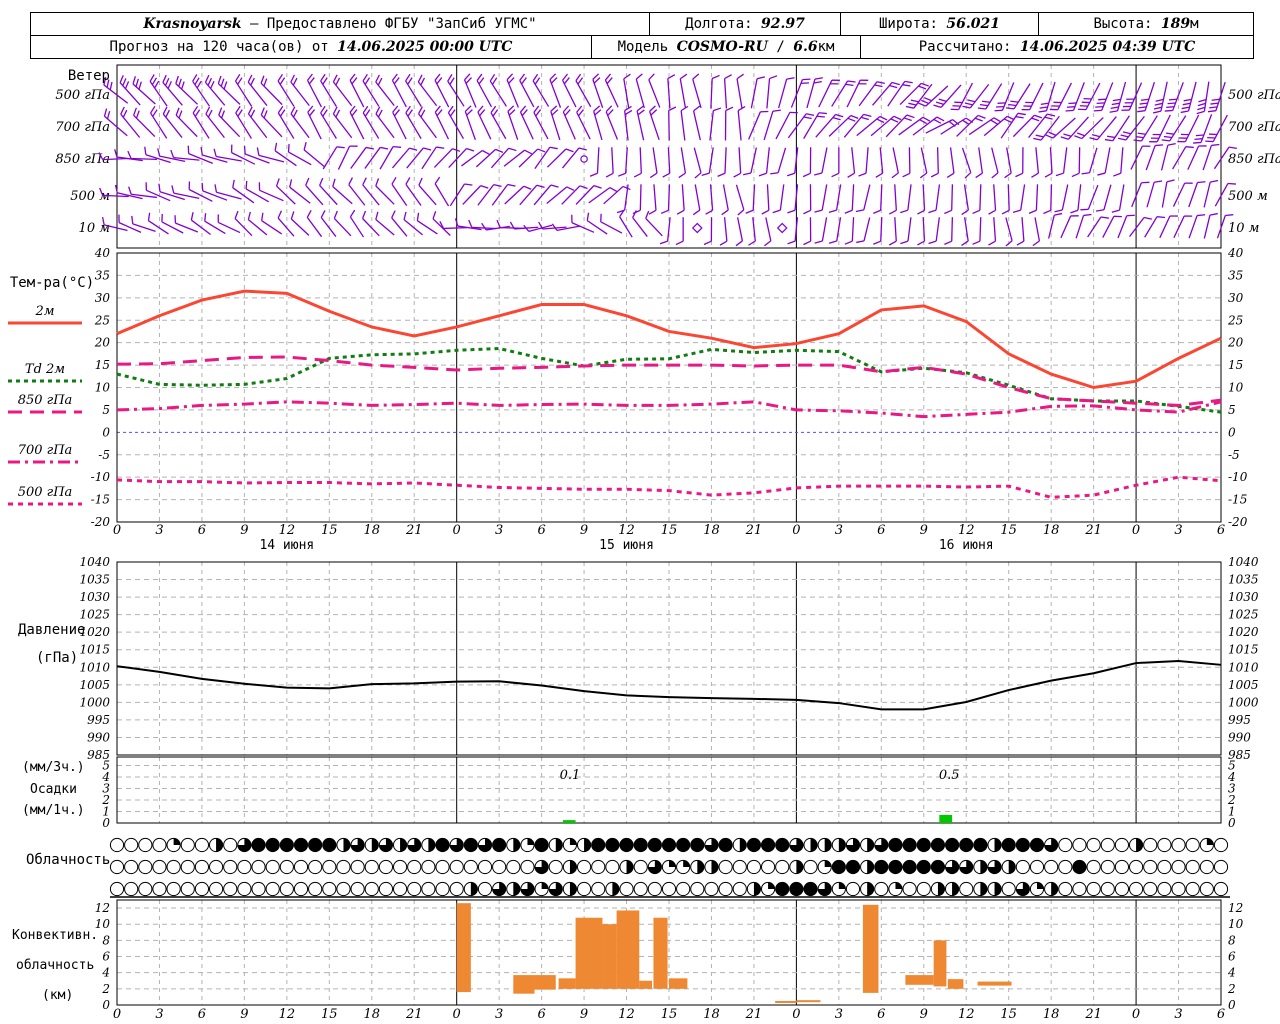 The image size is (1280, 1024). Describe the element at coordinates (669, 1014) in the screenshot. I see `hour-label: 15` at that location.